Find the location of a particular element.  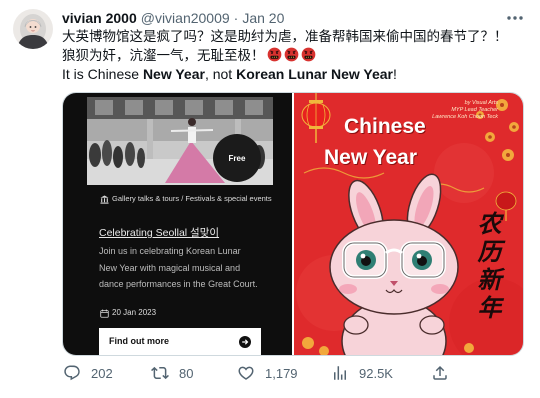

tweet-text-line-1: 大英博物馆这是疯了吗？这是助纣为虐，准备帮韩国来偷中国的春节了？！ is located at coordinates (295, 35).